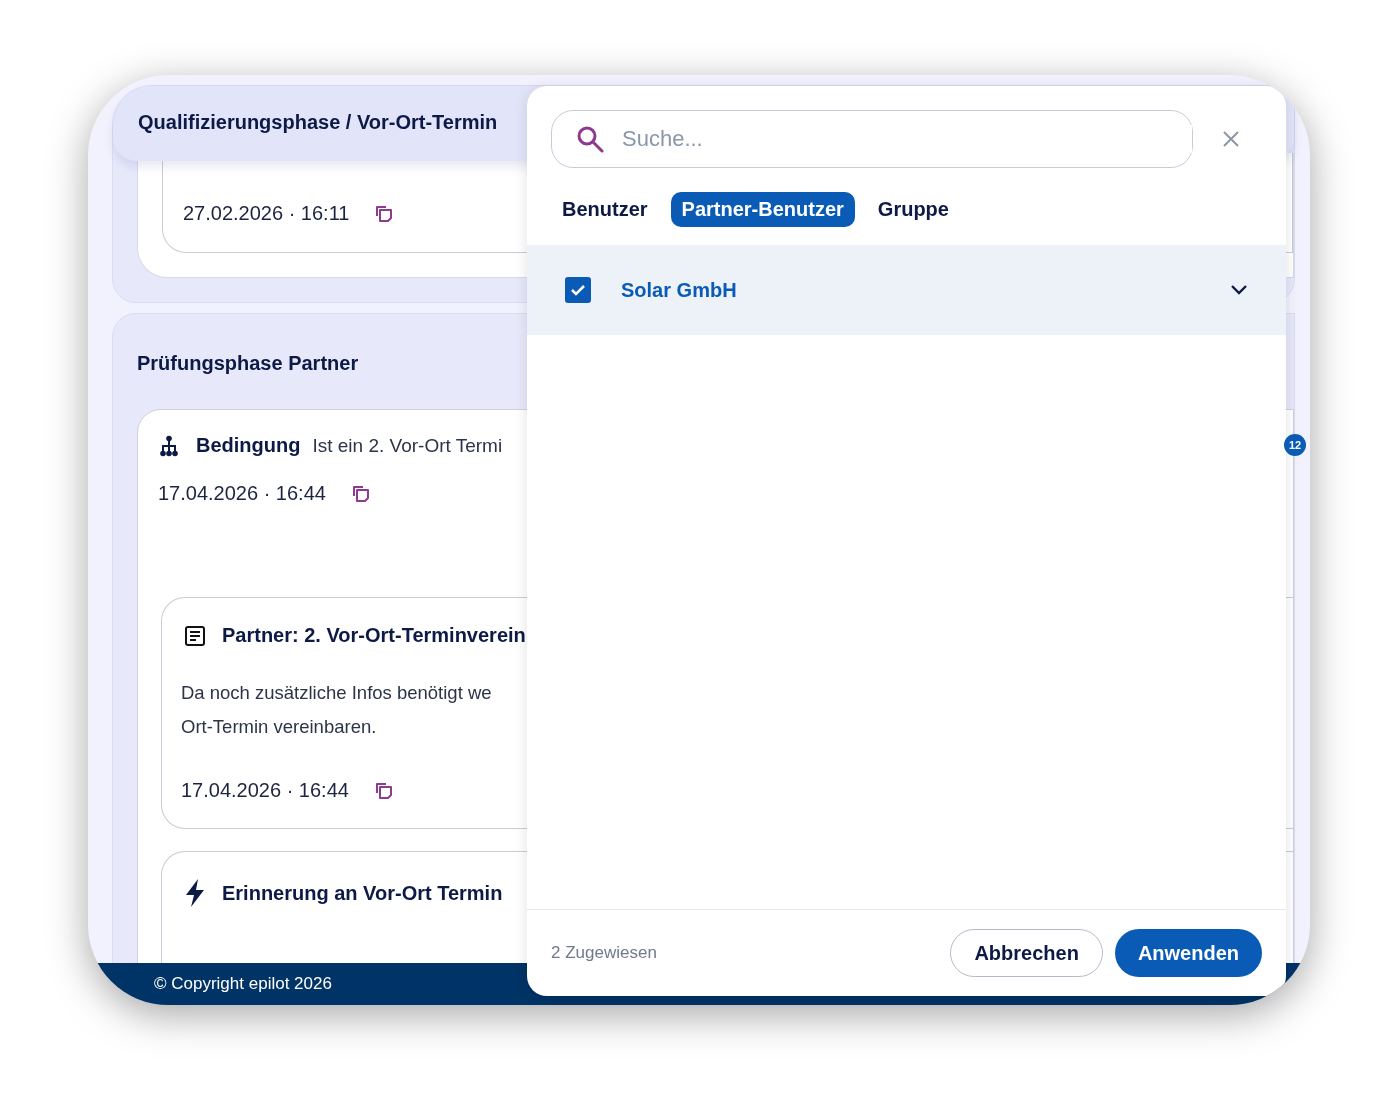 The height and width of the screenshot is (1096, 1398). What do you see at coordinates (762, 209) in the screenshot?
I see `tab: Partner-Benutzer` at bounding box center [762, 209].